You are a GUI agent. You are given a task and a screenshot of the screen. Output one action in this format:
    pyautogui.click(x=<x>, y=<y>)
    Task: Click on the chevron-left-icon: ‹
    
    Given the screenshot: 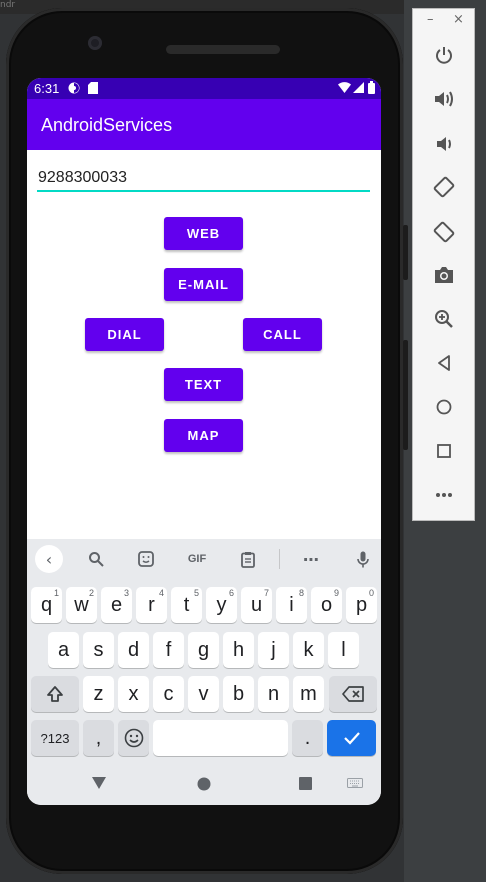 What is the action you would take?
    pyautogui.click(x=49, y=559)
    